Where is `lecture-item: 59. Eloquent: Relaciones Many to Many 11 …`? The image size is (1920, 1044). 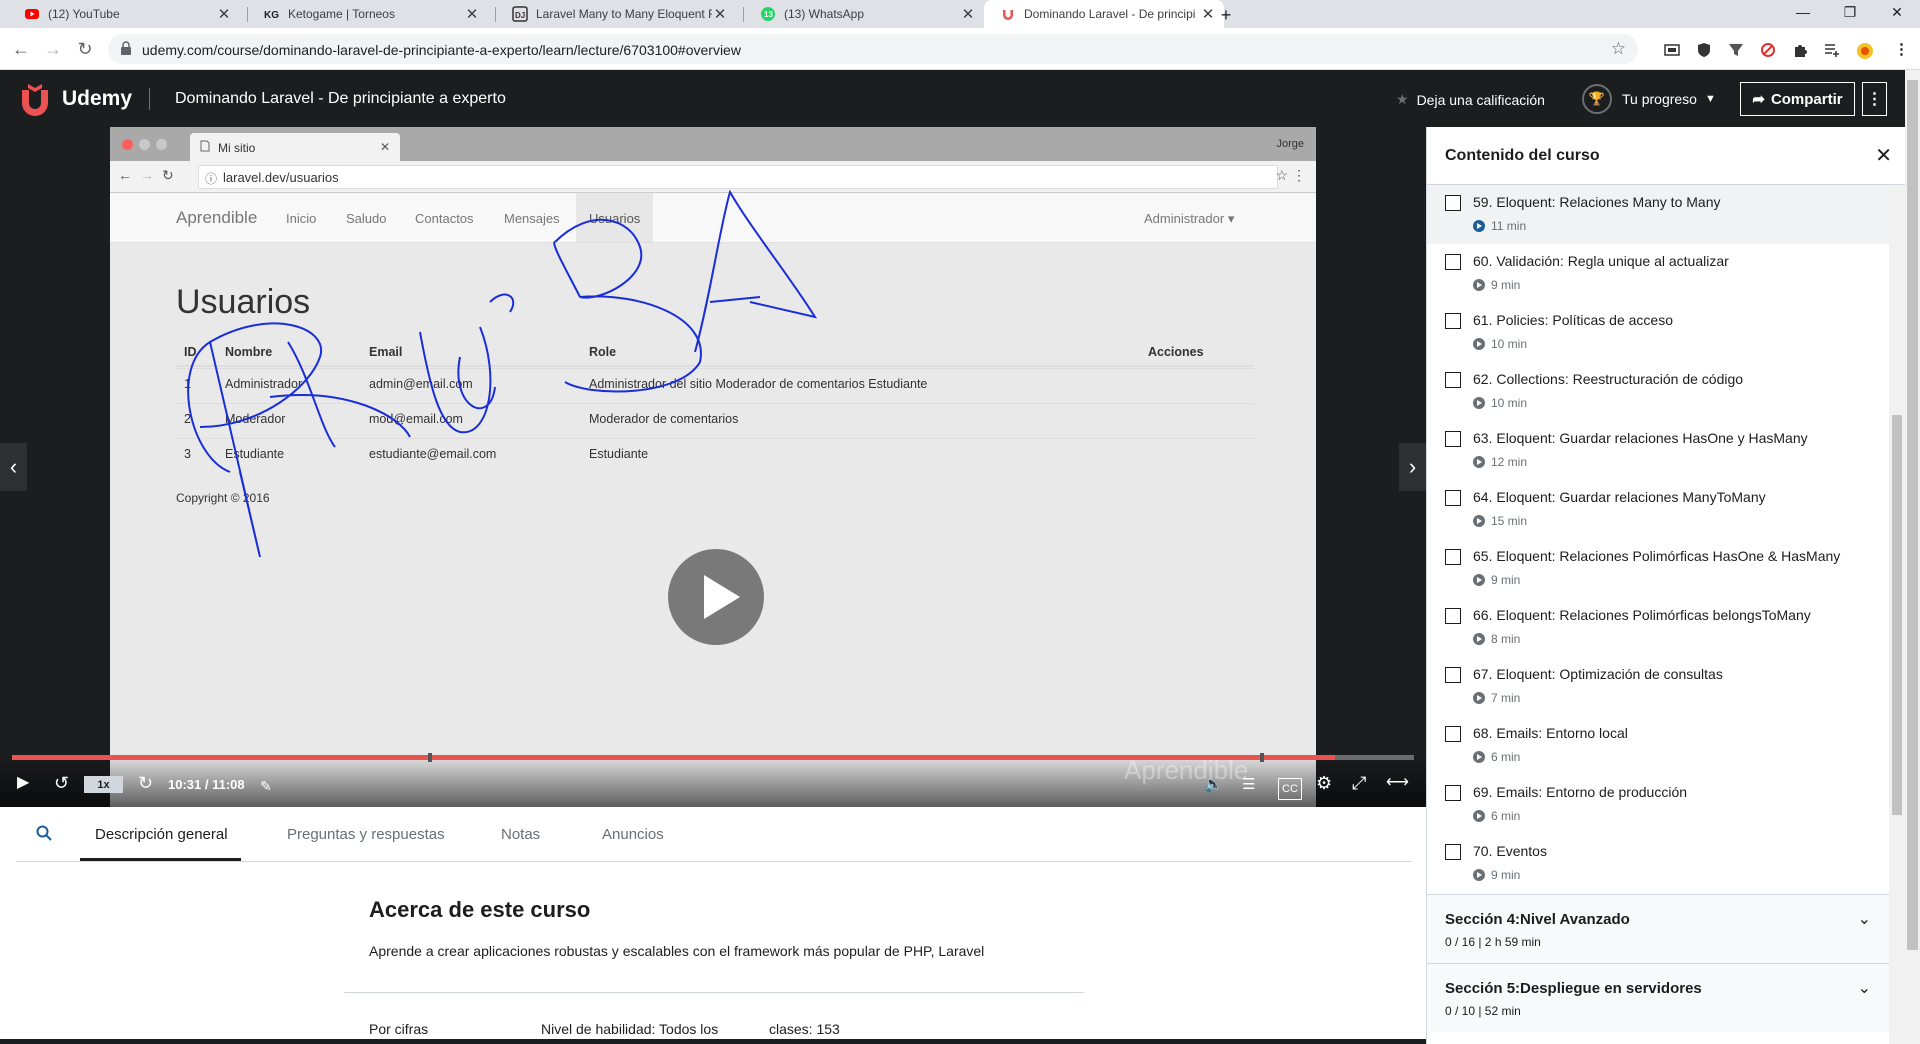 lecture-item: 59. Eloquent: Relaciones Many to Many 11 … is located at coordinates (1658, 214).